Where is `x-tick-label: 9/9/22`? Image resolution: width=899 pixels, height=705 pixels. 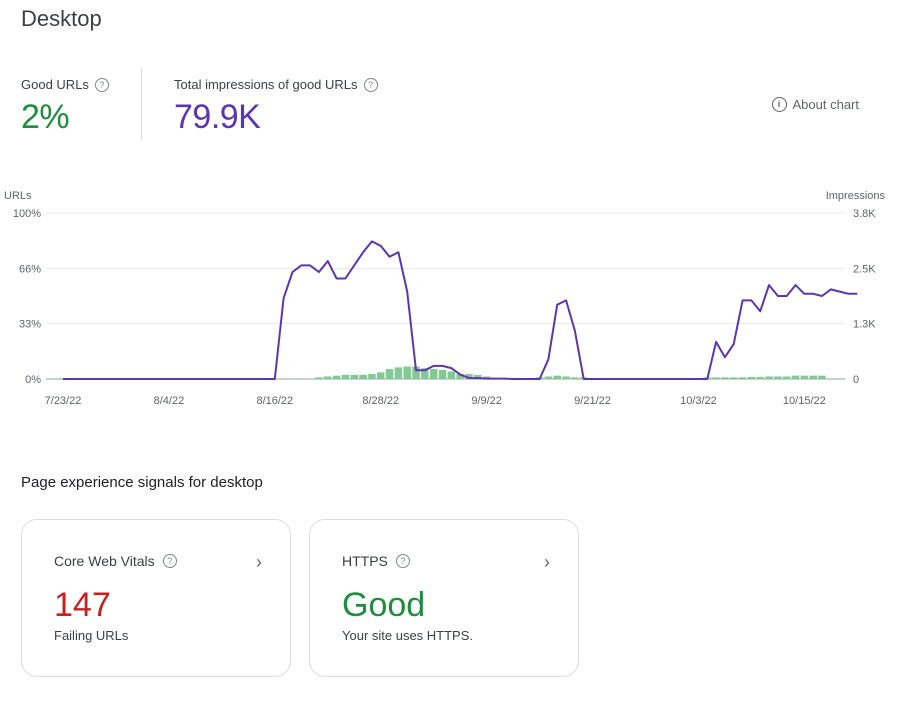
x-tick-label: 9/9/22 is located at coordinates (486, 401).